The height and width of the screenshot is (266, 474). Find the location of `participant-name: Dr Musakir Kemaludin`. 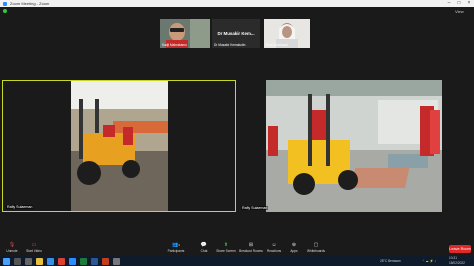

participant-name: Dr Musakir Kemaludin is located at coordinates (230, 45).